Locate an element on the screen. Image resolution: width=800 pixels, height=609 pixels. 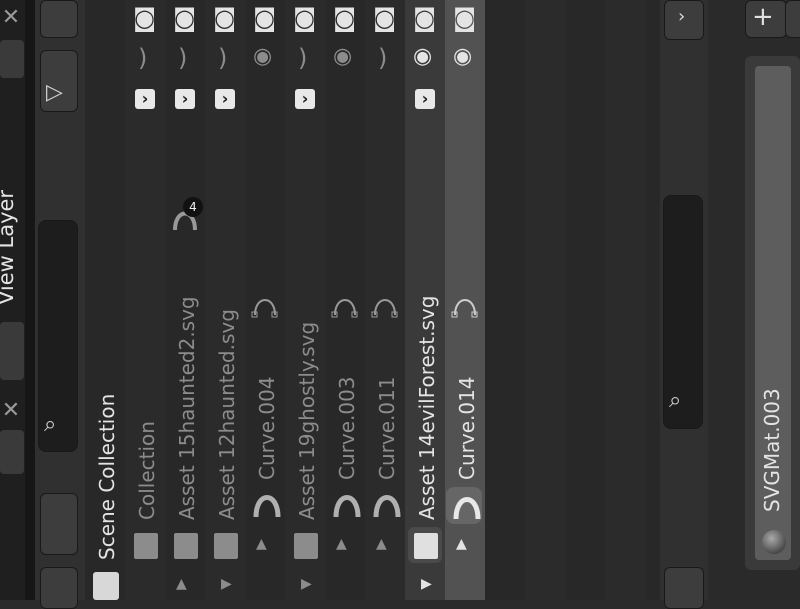
view-layer-label: View Layer is located at coordinates (9, 247).